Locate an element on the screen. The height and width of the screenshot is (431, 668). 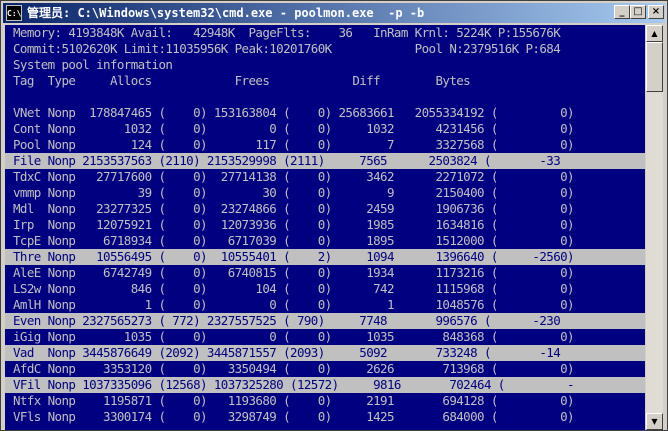
cmd-icon: C:\ is located at coordinates (14, 13).